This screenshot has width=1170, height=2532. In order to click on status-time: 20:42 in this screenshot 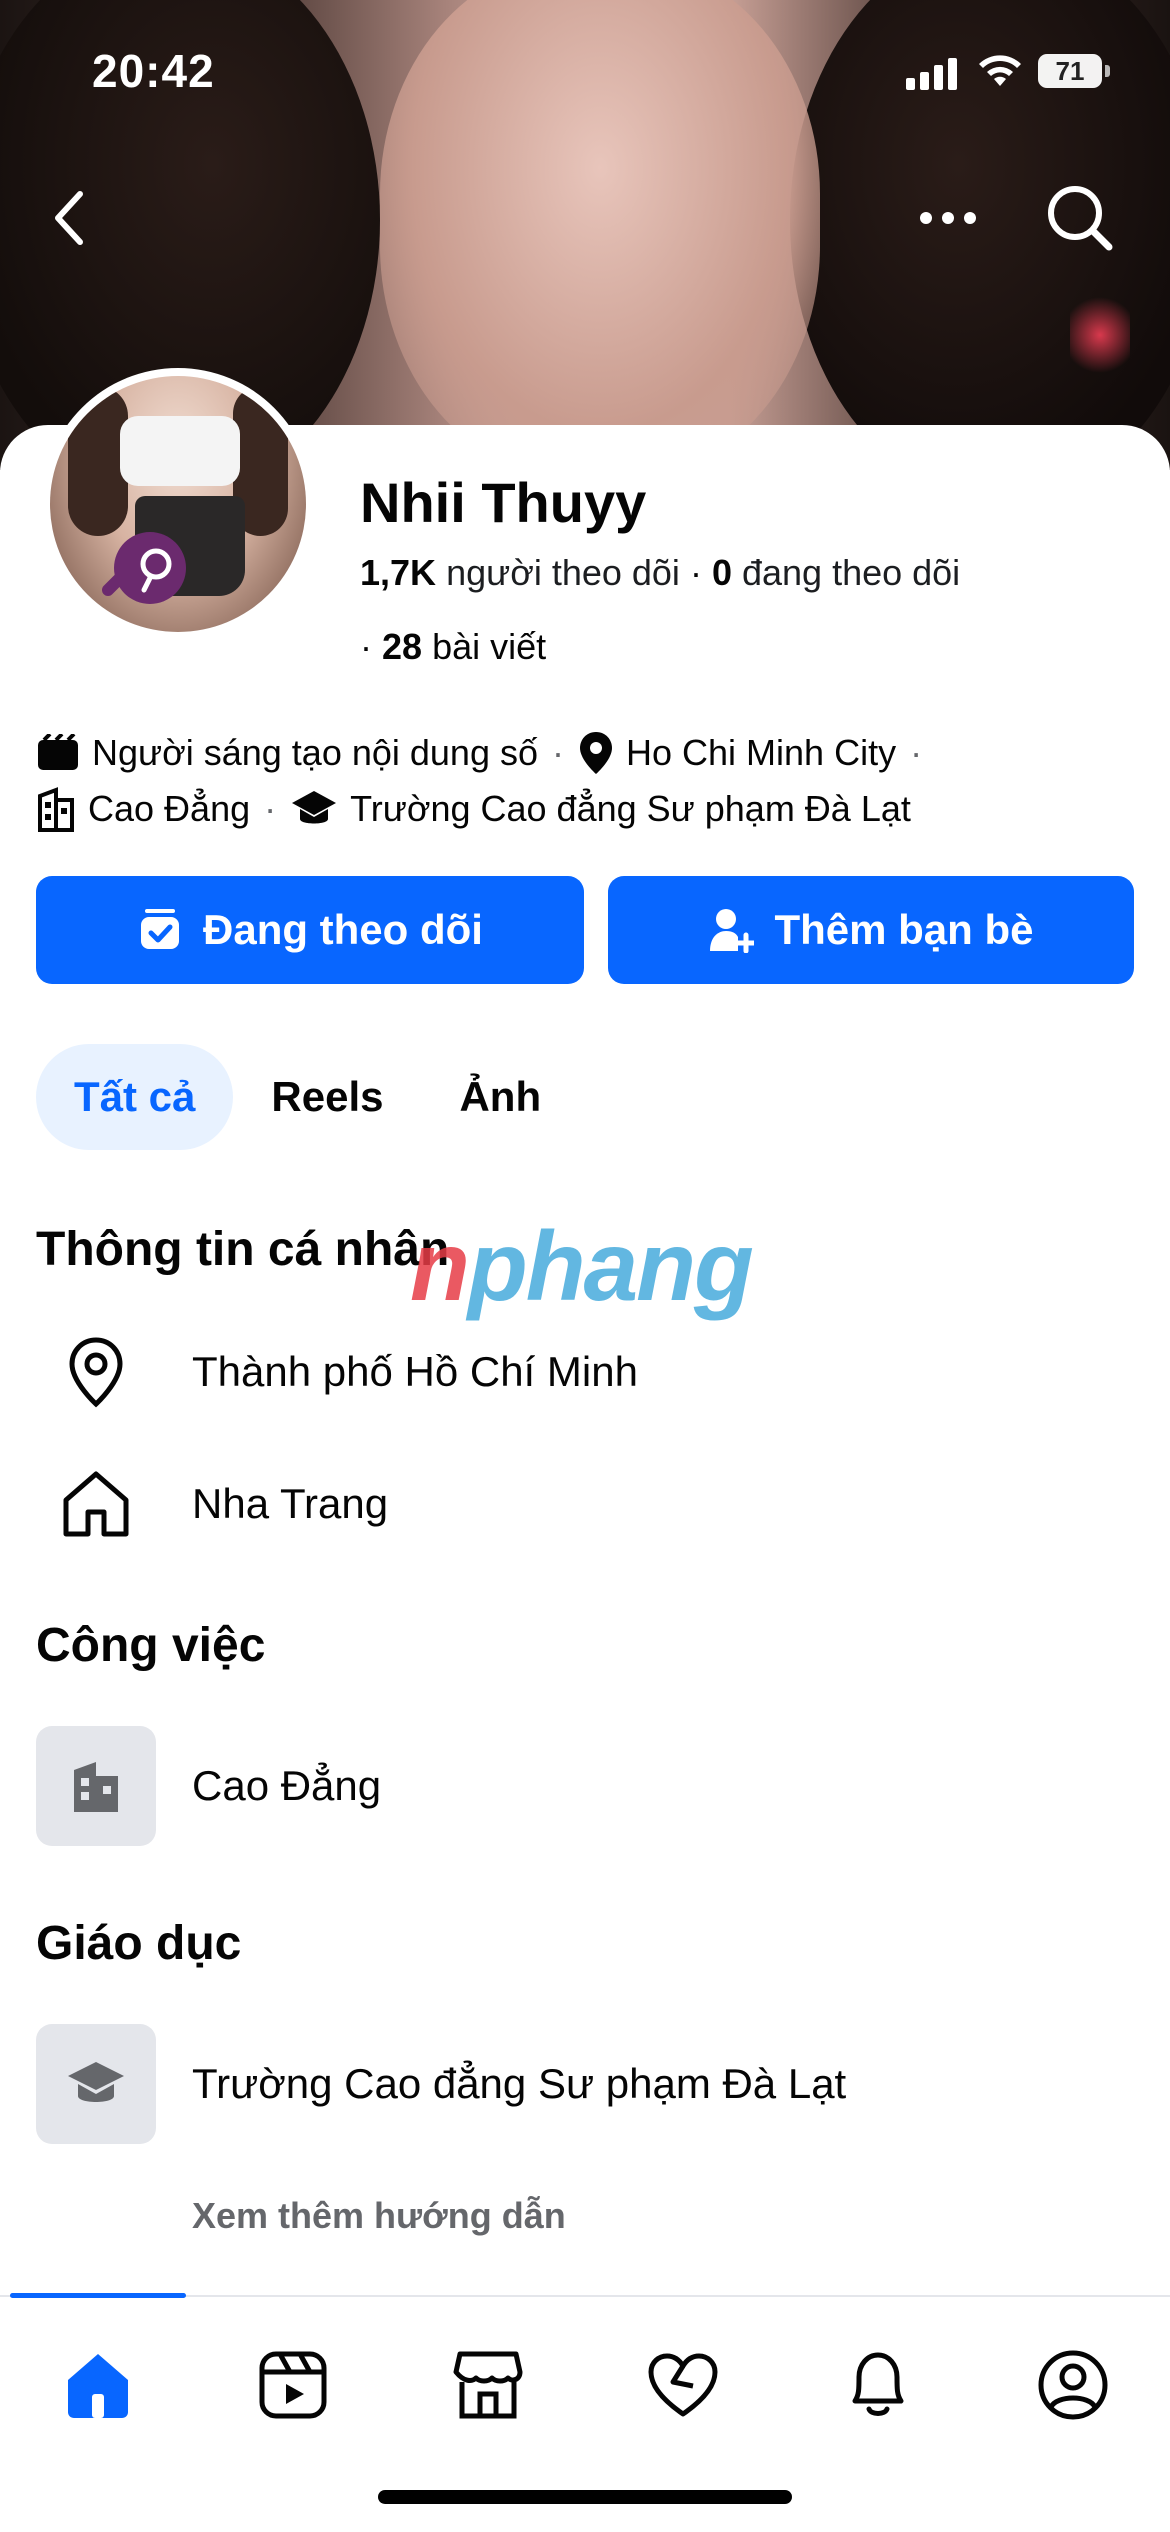, I will do `click(153, 71)`.